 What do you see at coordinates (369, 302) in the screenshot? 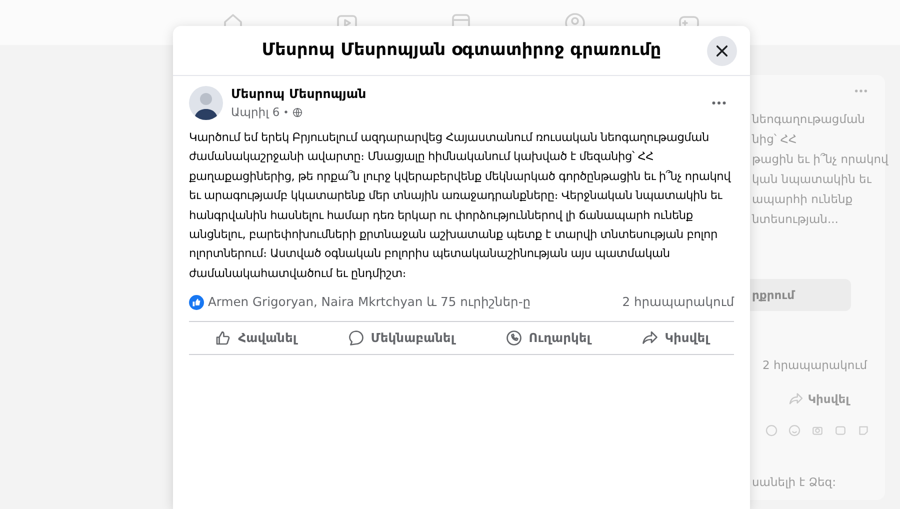
I see `reaction-names: Armen Grigoryan, Naira Mkrtchyan և 75 ուրիշներ-ը` at bounding box center [369, 302].